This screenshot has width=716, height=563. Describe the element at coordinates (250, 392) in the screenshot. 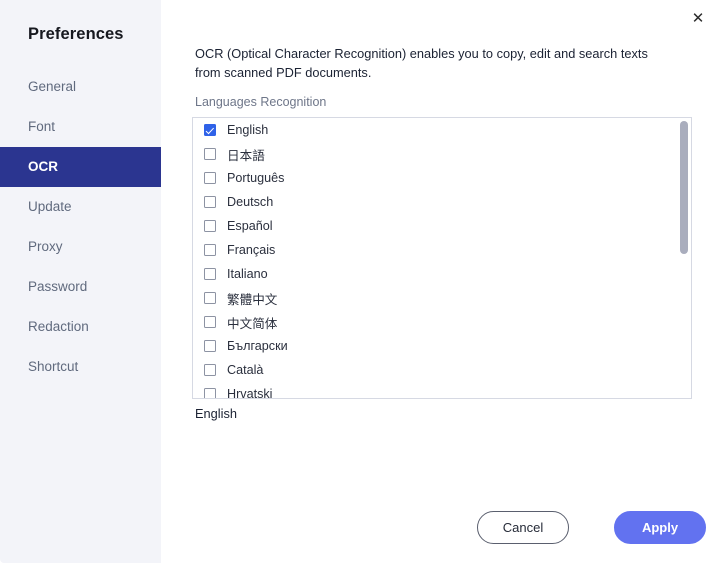

I see `language-label: Hrvatski` at that location.